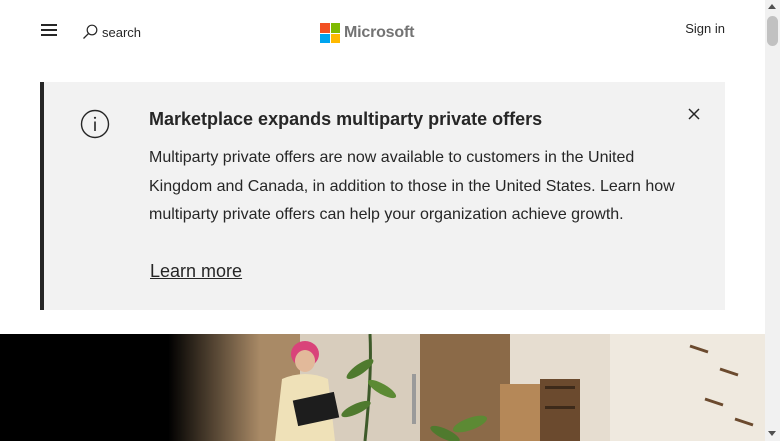  What do you see at coordinates (50, 30) in the screenshot?
I see `hamburger-menu-icon` at bounding box center [50, 30].